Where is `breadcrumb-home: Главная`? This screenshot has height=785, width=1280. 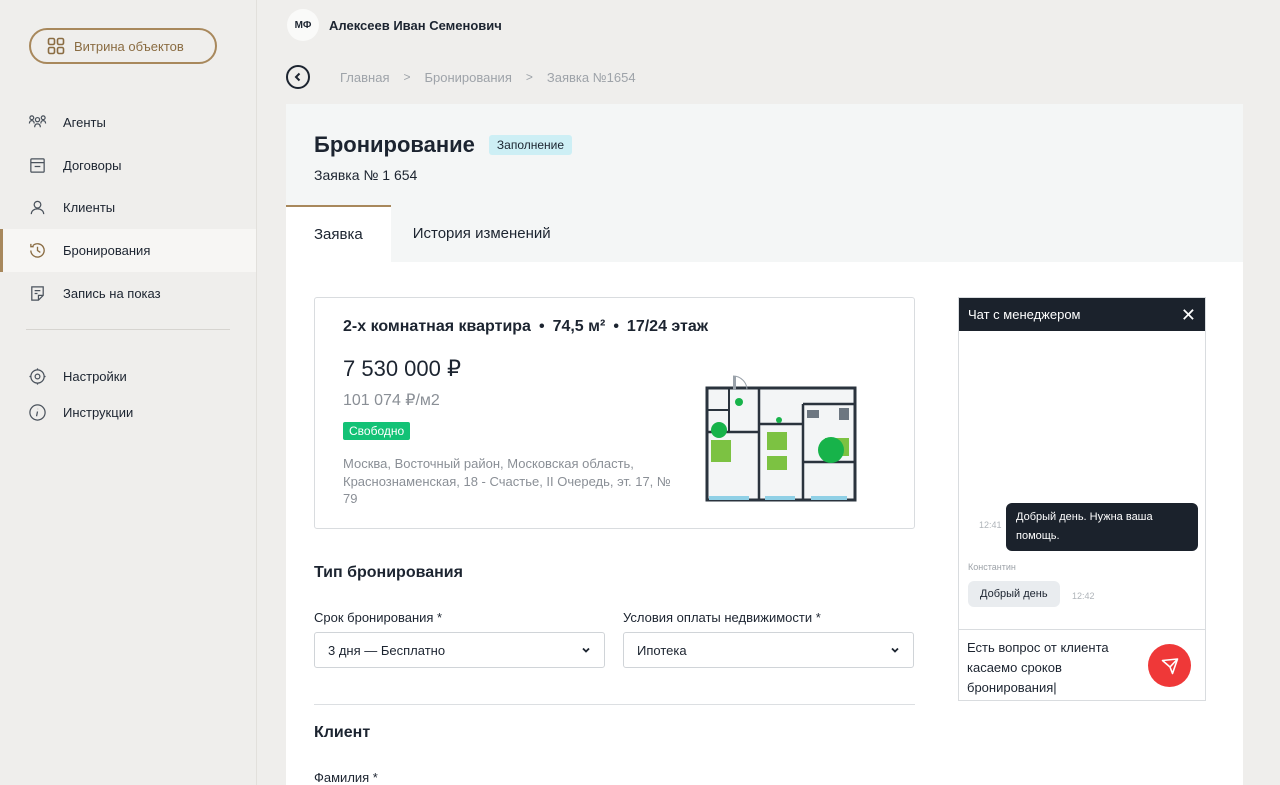 breadcrumb-home: Главная is located at coordinates (364, 77).